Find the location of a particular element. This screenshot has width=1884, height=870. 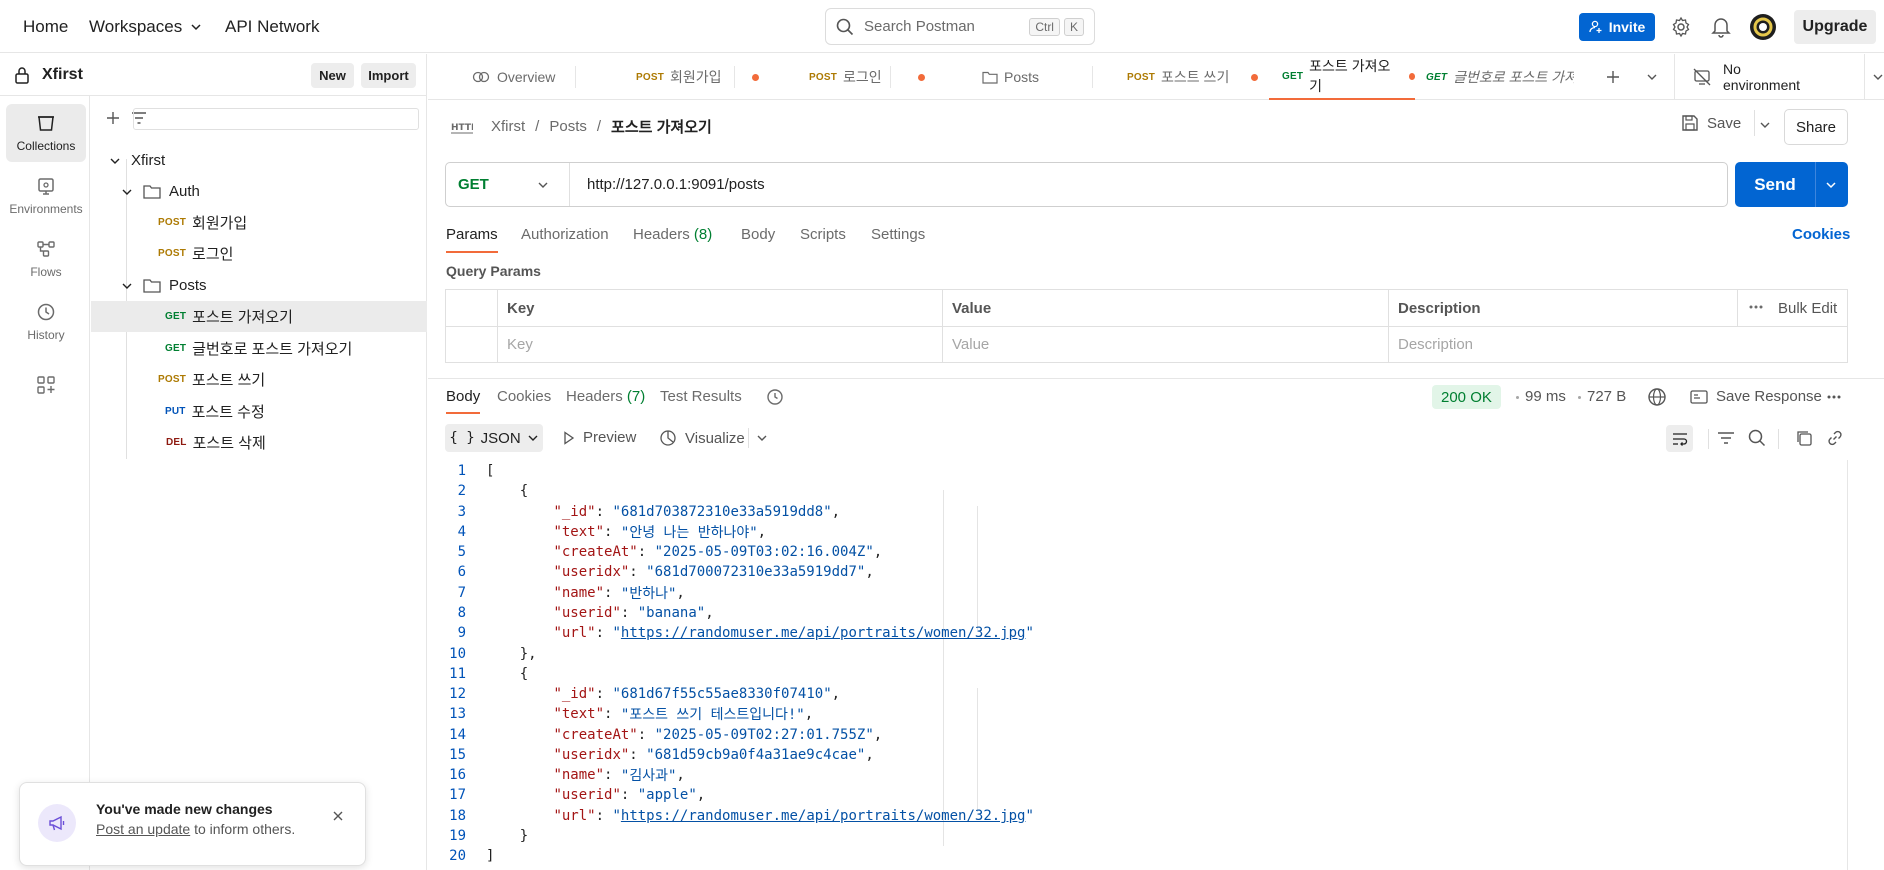

tab-params: Params is located at coordinates (472, 239).